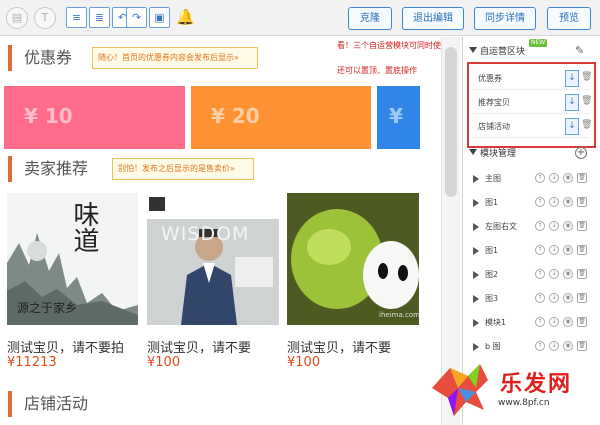 The width and height of the screenshot is (600, 425). I want to click on recommend-hint: 别怕！发布之后显示的是售卖价», so click(183, 169).